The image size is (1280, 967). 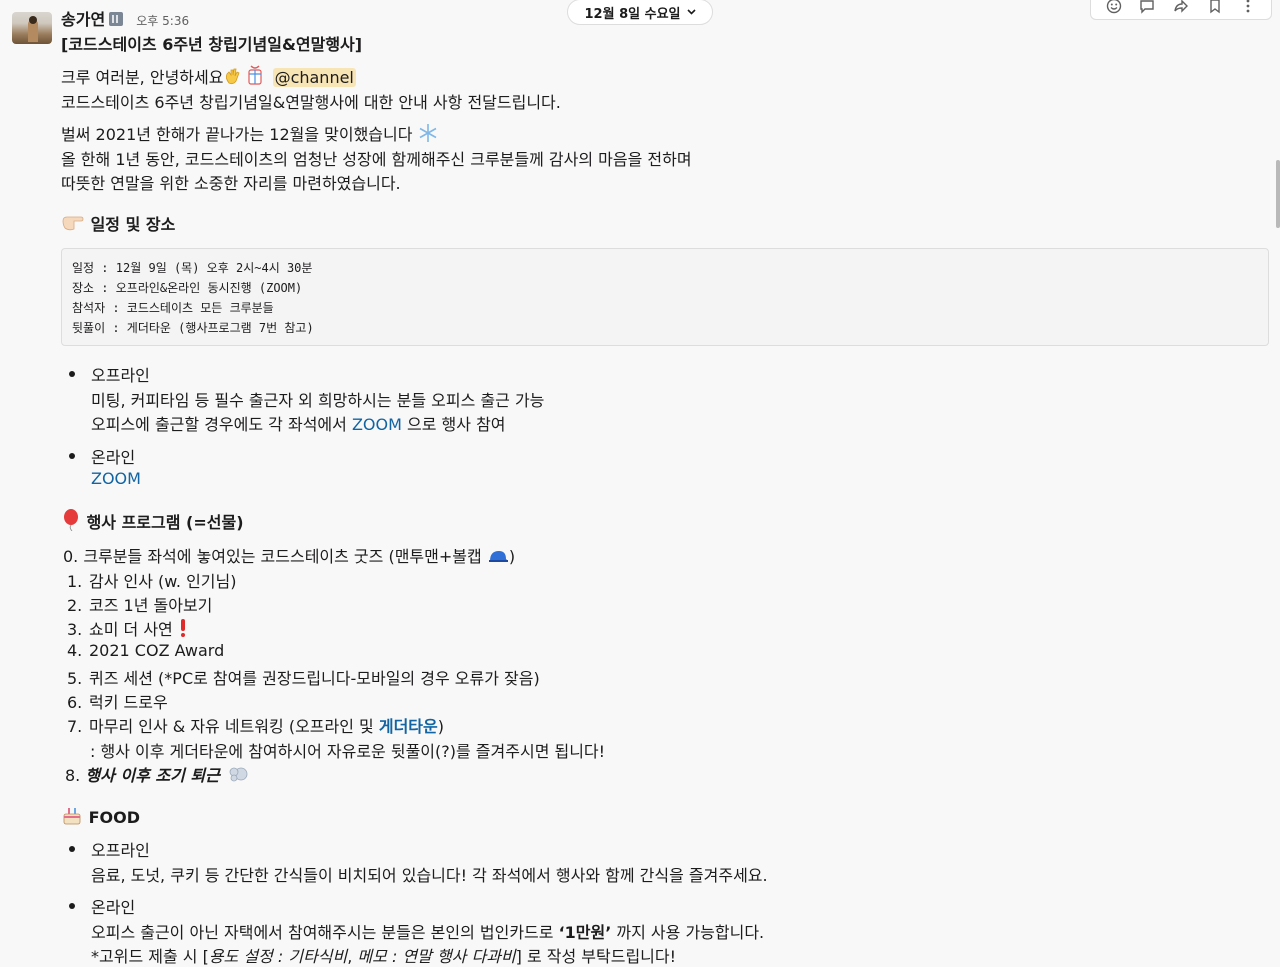 I want to click on offline-label: 오프라인, so click(x=120, y=375).